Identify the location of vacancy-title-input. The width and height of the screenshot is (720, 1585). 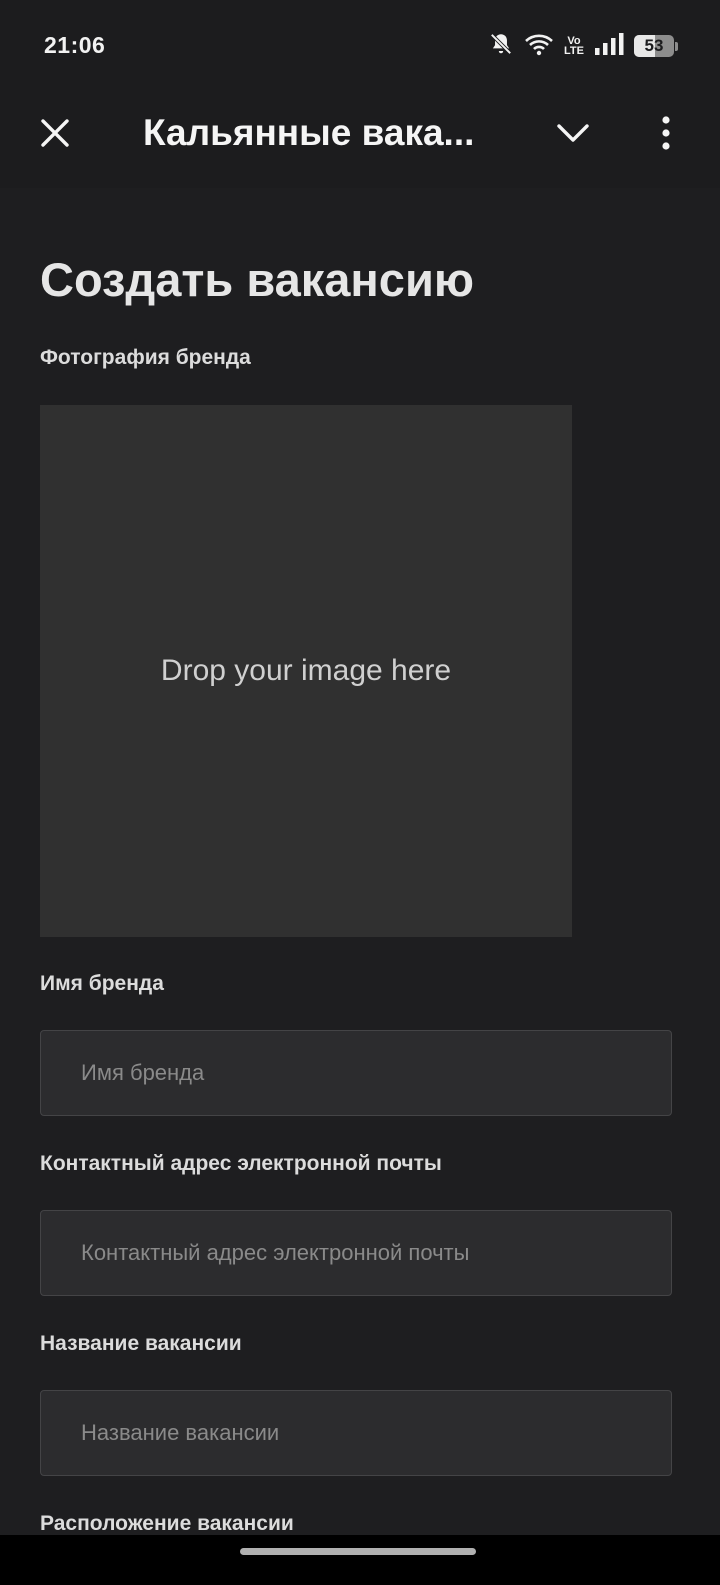
(356, 1433).